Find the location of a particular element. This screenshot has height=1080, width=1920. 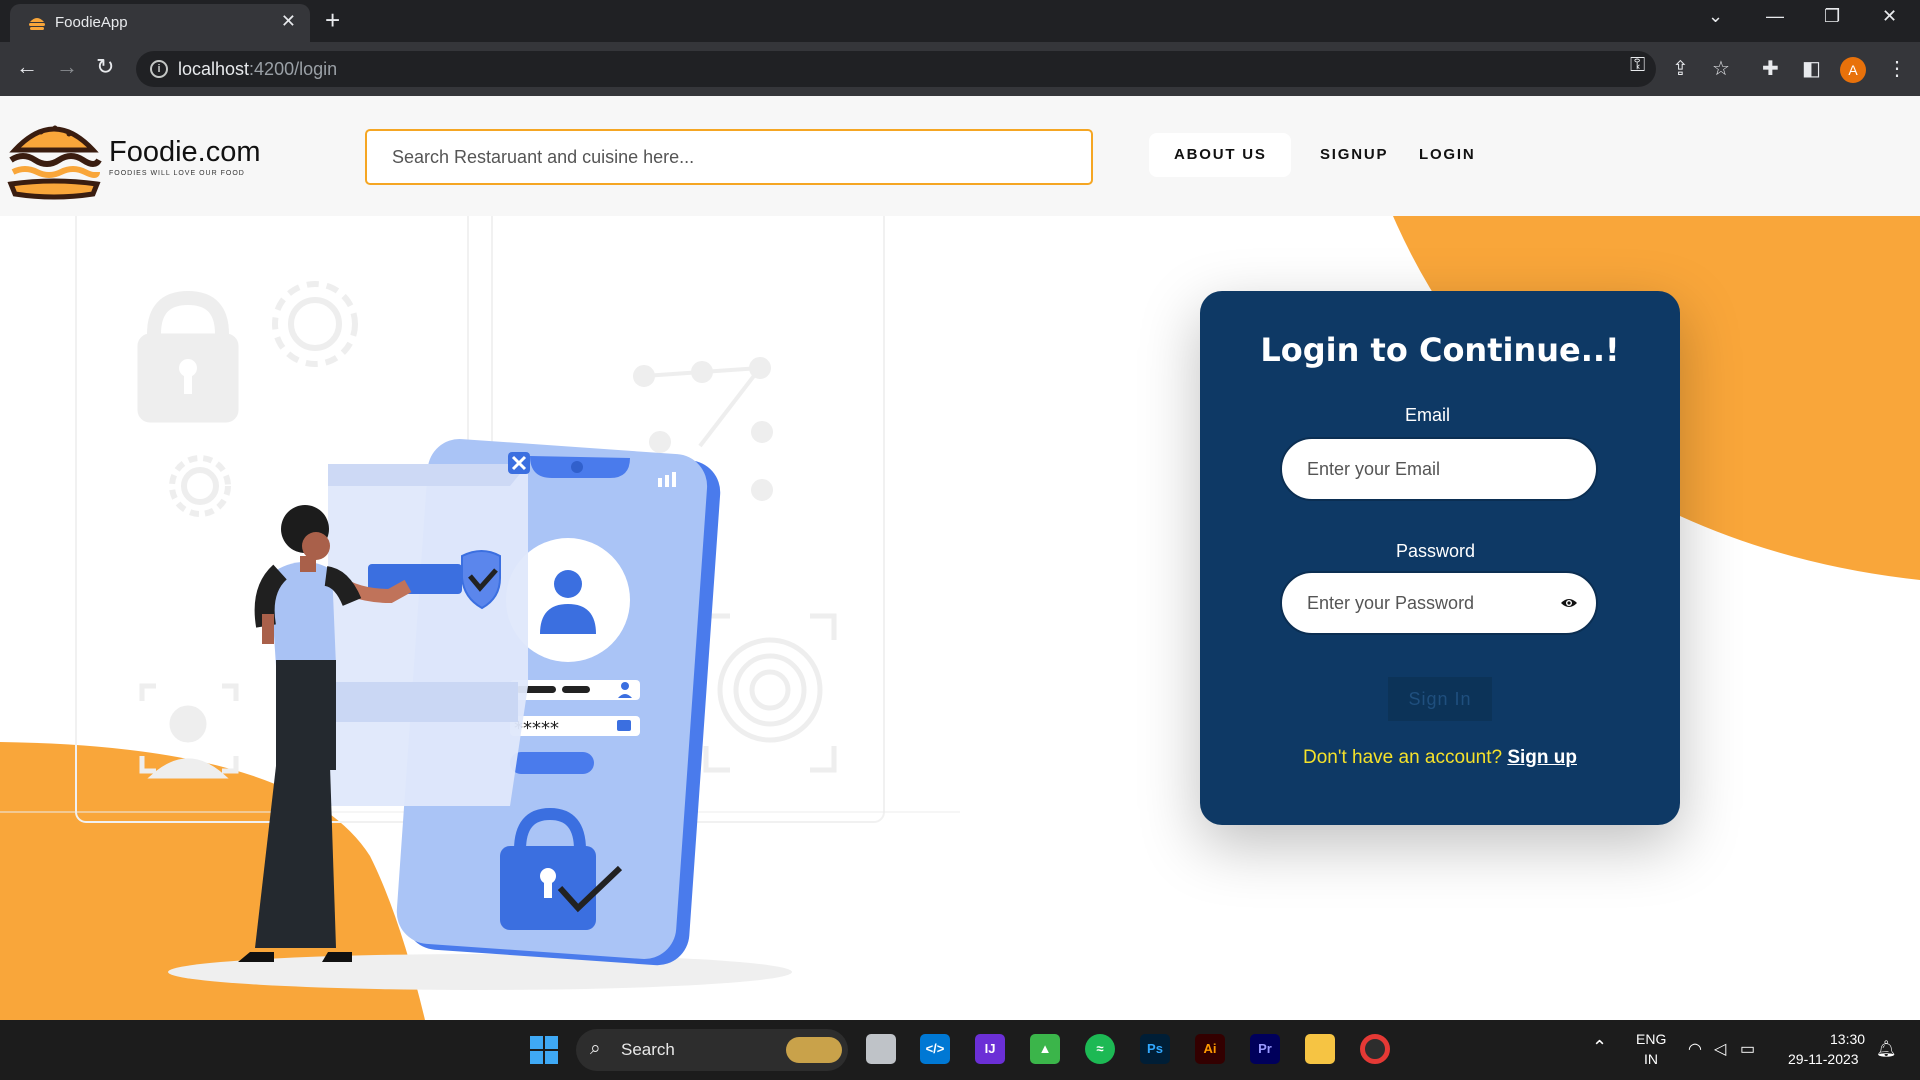

browser-tab: FoodieApp ✕ is located at coordinates (160, 23).